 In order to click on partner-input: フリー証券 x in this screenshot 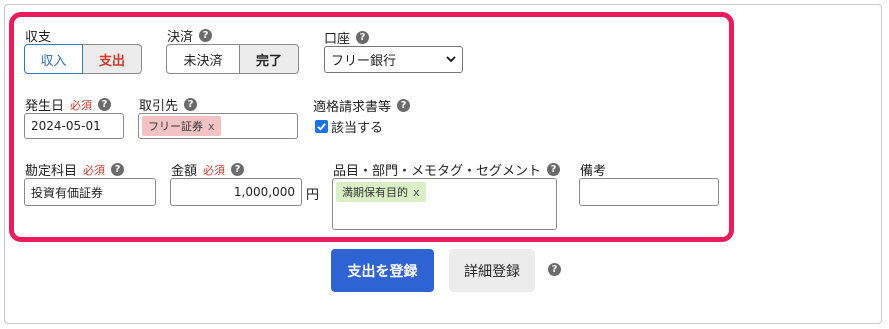, I will do `click(218, 126)`.